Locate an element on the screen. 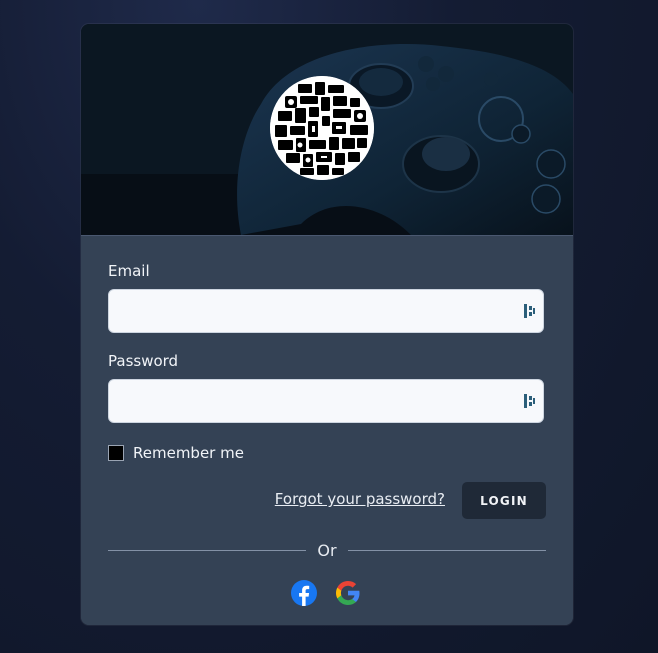 Image resolution: width=658 pixels, height=653 pixels. social-login is located at coordinates (326, 593).